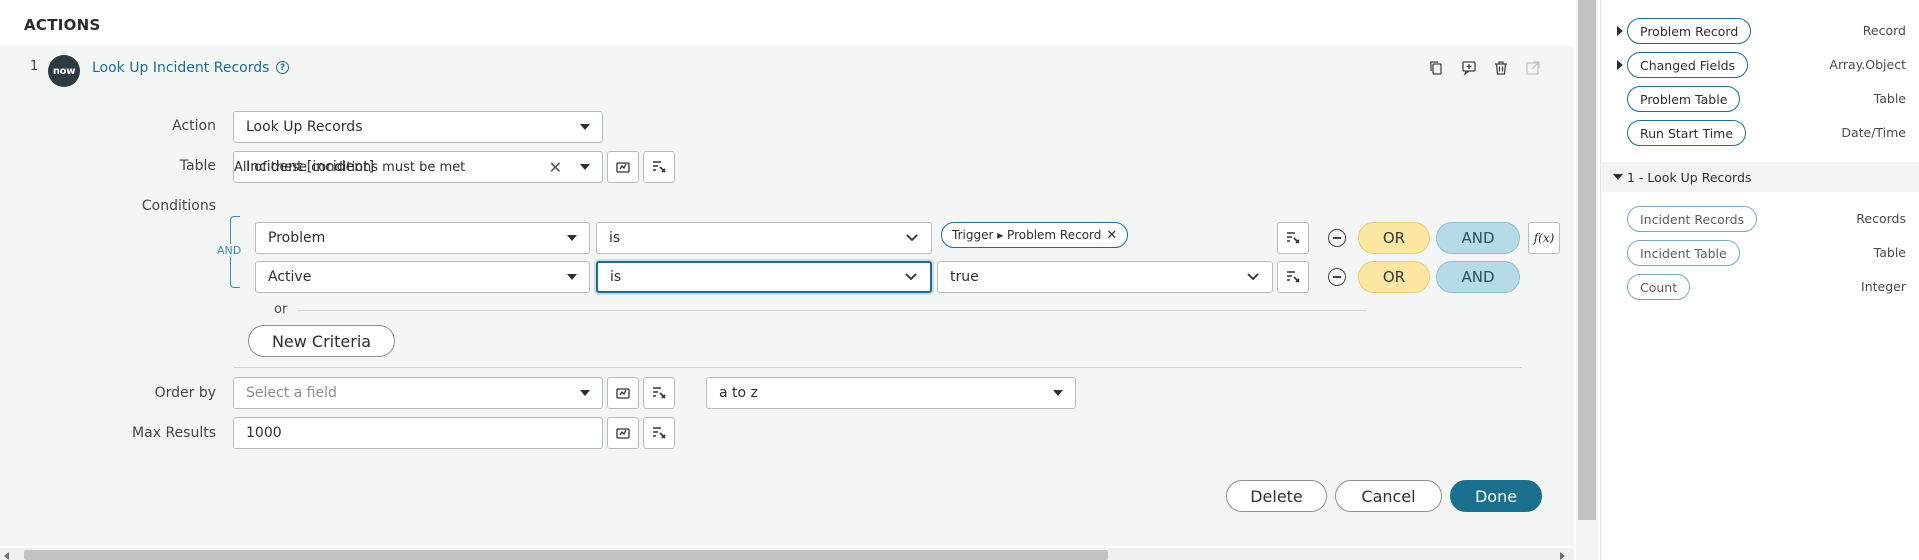 Image resolution: width=1919 pixels, height=560 pixels. What do you see at coordinates (1659, 287) in the screenshot?
I see `data-pill: Count` at bounding box center [1659, 287].